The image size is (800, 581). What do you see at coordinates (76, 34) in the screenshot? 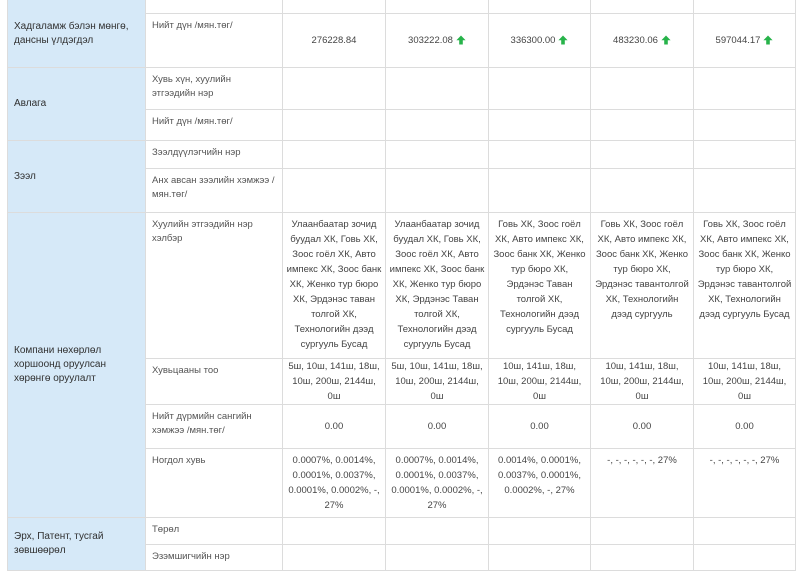
I see `section-assets-title: Хадгаламж бэлэн мөнгө, дансны үлдэгдэл` at bounding box center [76, 34].